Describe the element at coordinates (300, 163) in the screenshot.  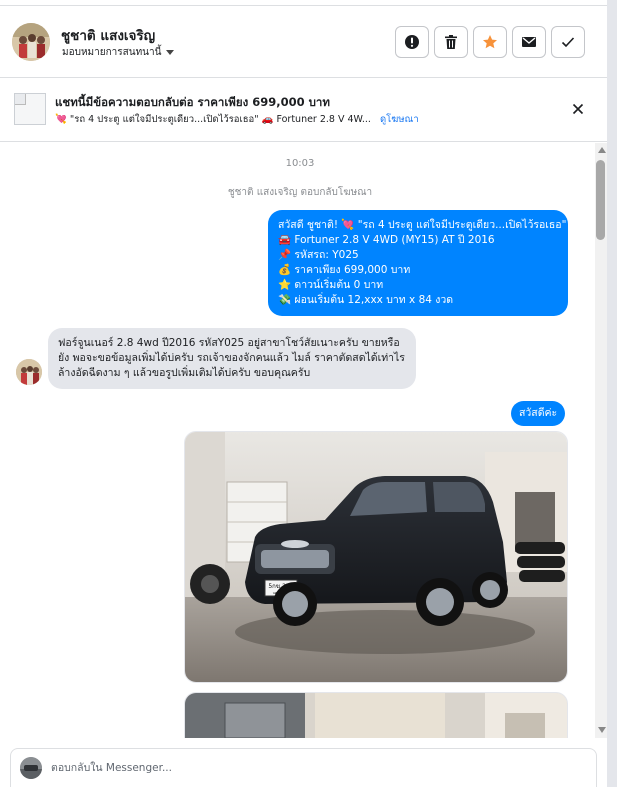
I see `message-timestamp: 10:03` at that location.